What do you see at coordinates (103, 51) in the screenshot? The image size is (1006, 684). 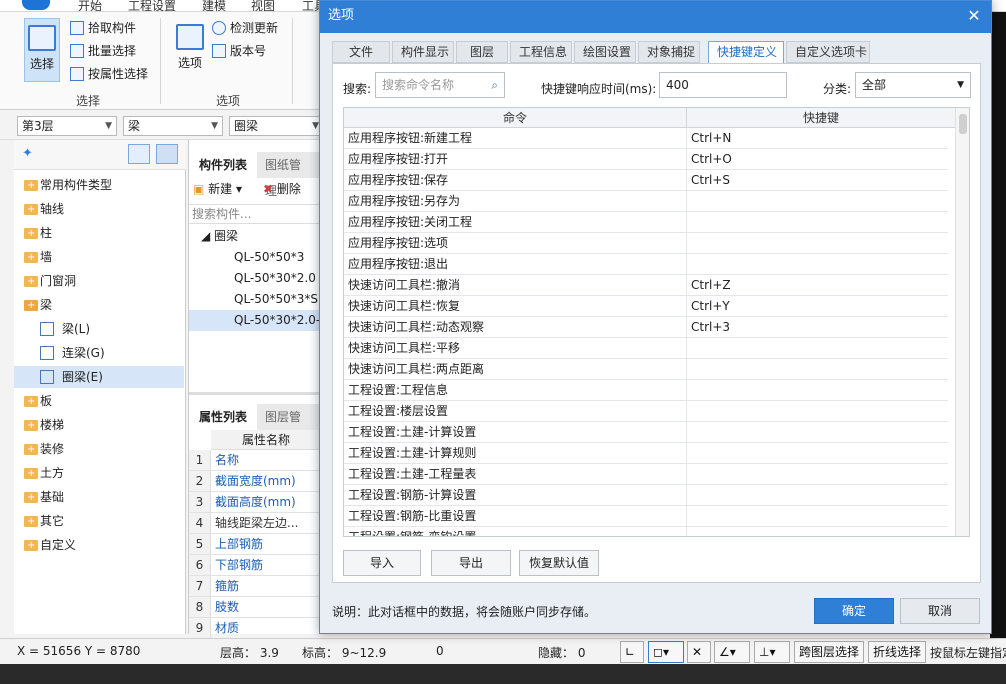 I see `batch-select-button: 批量选择` at bounding box center [103, 51].